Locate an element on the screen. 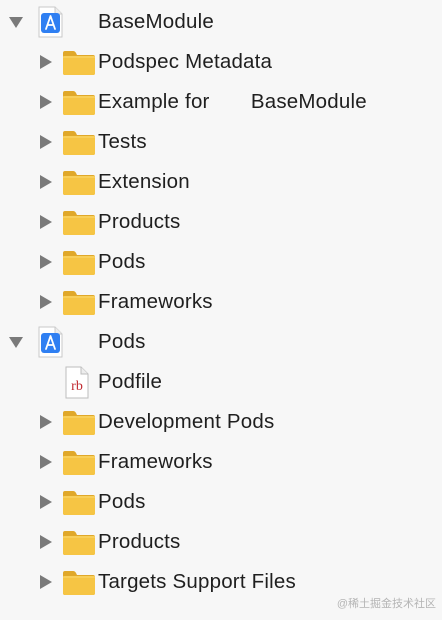 The image size is (442, 620). tree-item-label: Targets Support Files is located at coordinates (197, 581).